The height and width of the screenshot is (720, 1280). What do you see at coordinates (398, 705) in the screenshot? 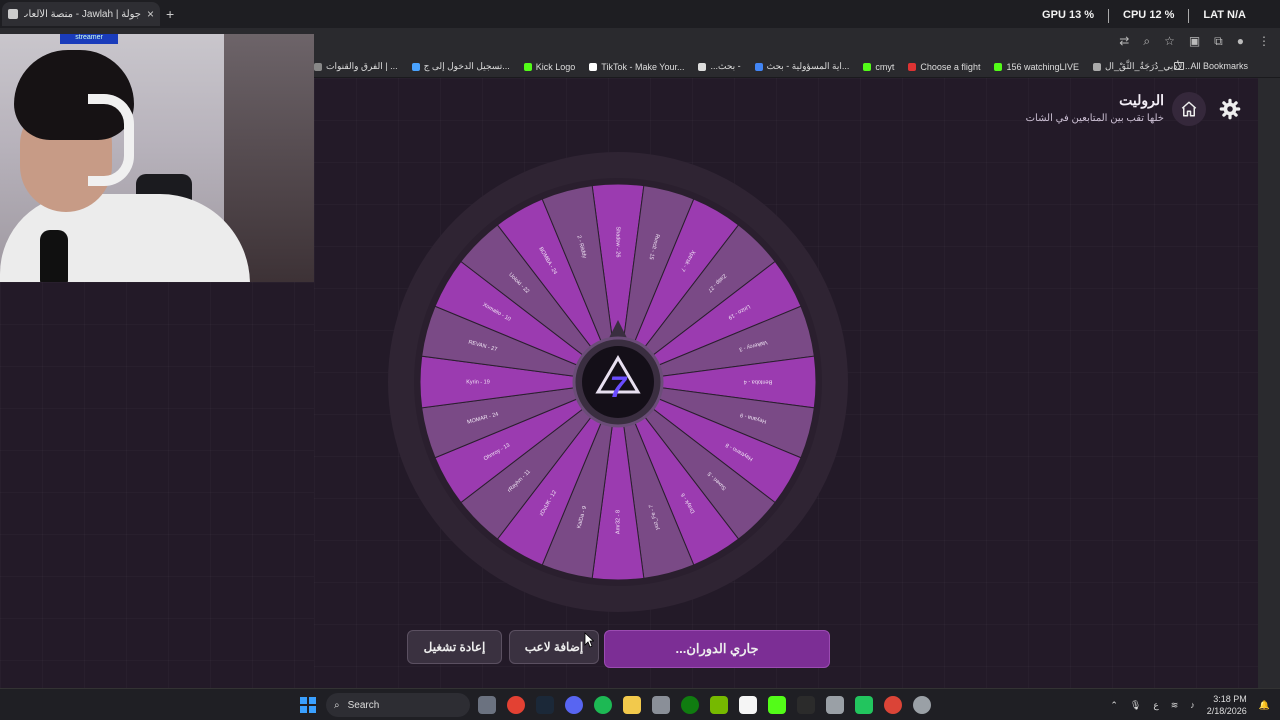
I see `taskbar-search: ⌕ Search` at bounding box center [398, 705].